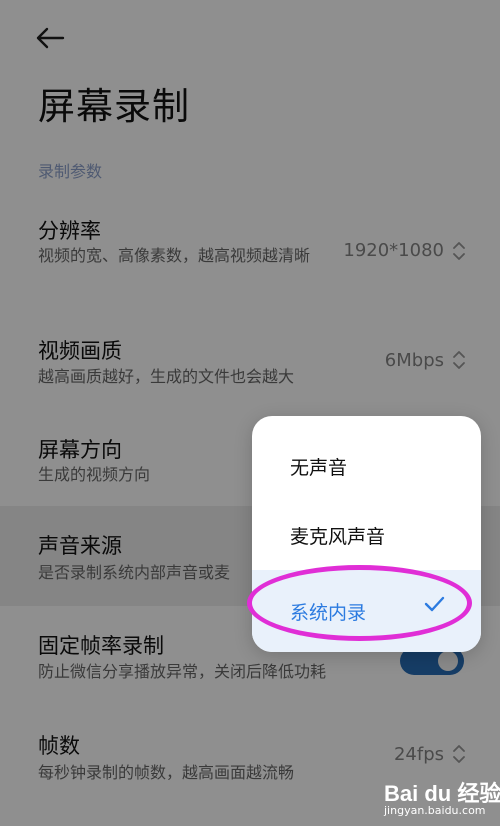  Describe the element at coordinates (94, 474) in the screenshot. I see `setting-description: 生成的视频方向` at that location.